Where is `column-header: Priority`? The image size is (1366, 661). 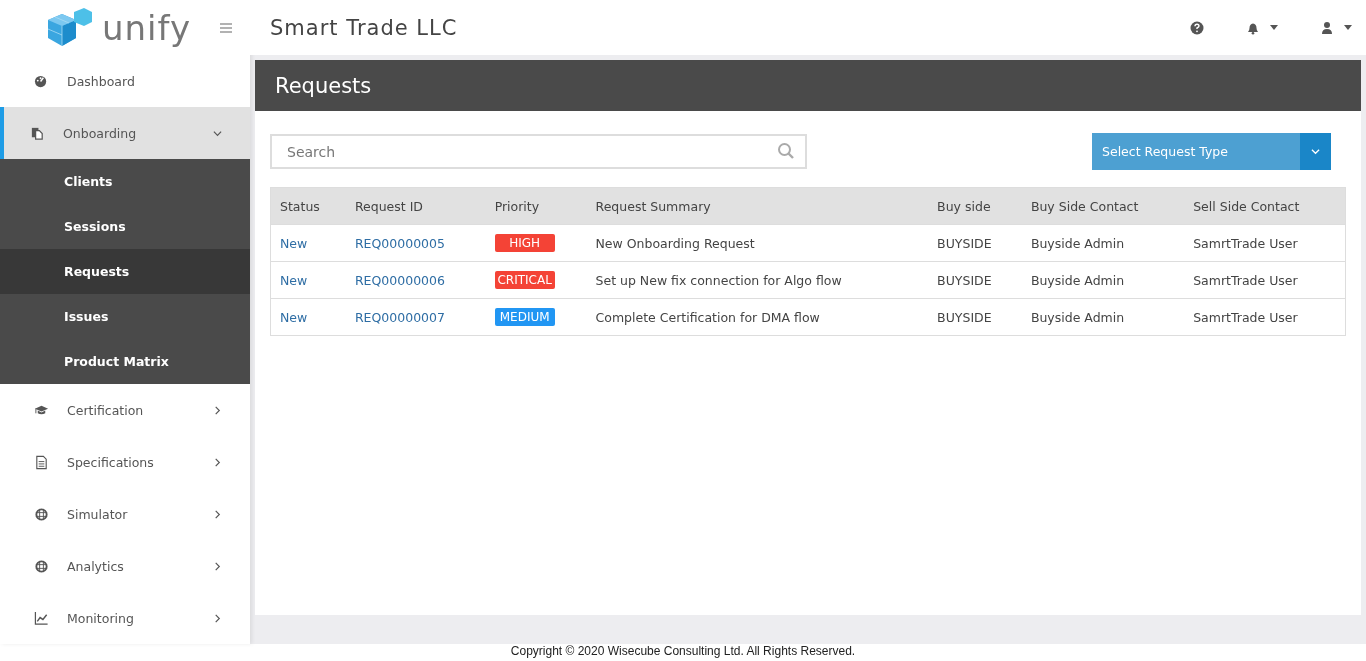
column-header: Priority is located at coordinates (536, 206).